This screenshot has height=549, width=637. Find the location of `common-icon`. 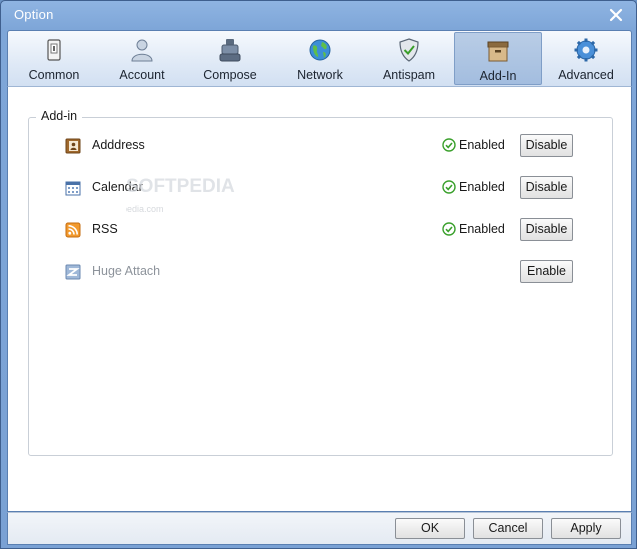

common-icon is located at coordinates (54, 50).